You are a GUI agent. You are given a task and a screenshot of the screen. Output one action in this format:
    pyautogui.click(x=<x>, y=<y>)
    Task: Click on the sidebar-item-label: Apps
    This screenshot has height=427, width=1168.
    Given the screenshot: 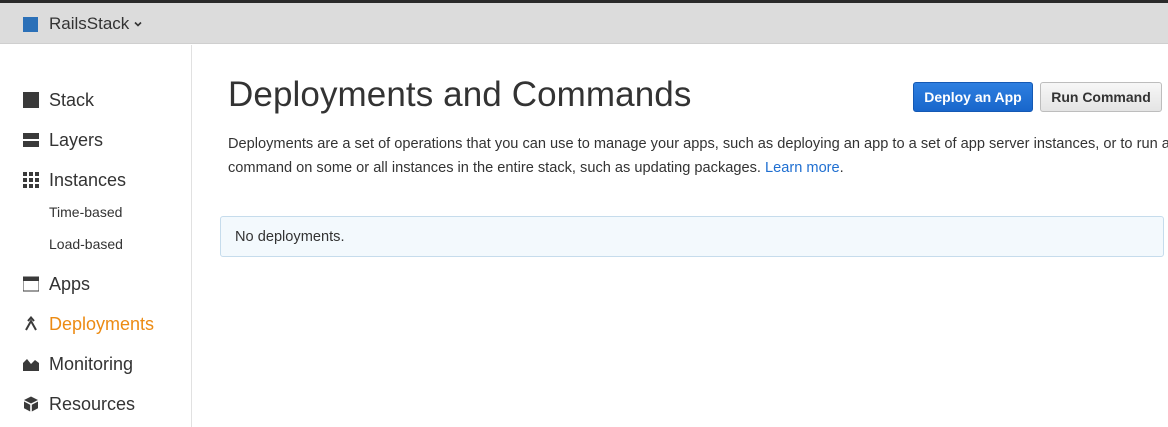 What is the action you would take?
    pyautogui.click(x=70, y=283)
    